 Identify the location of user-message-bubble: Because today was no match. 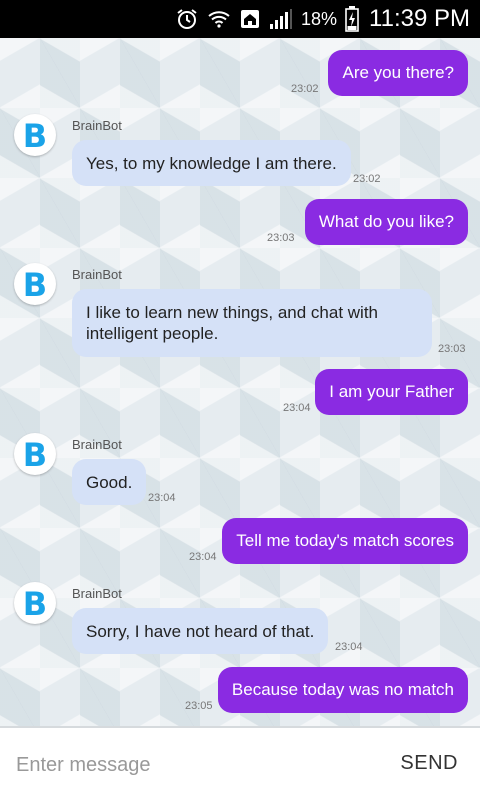
(342, 690).